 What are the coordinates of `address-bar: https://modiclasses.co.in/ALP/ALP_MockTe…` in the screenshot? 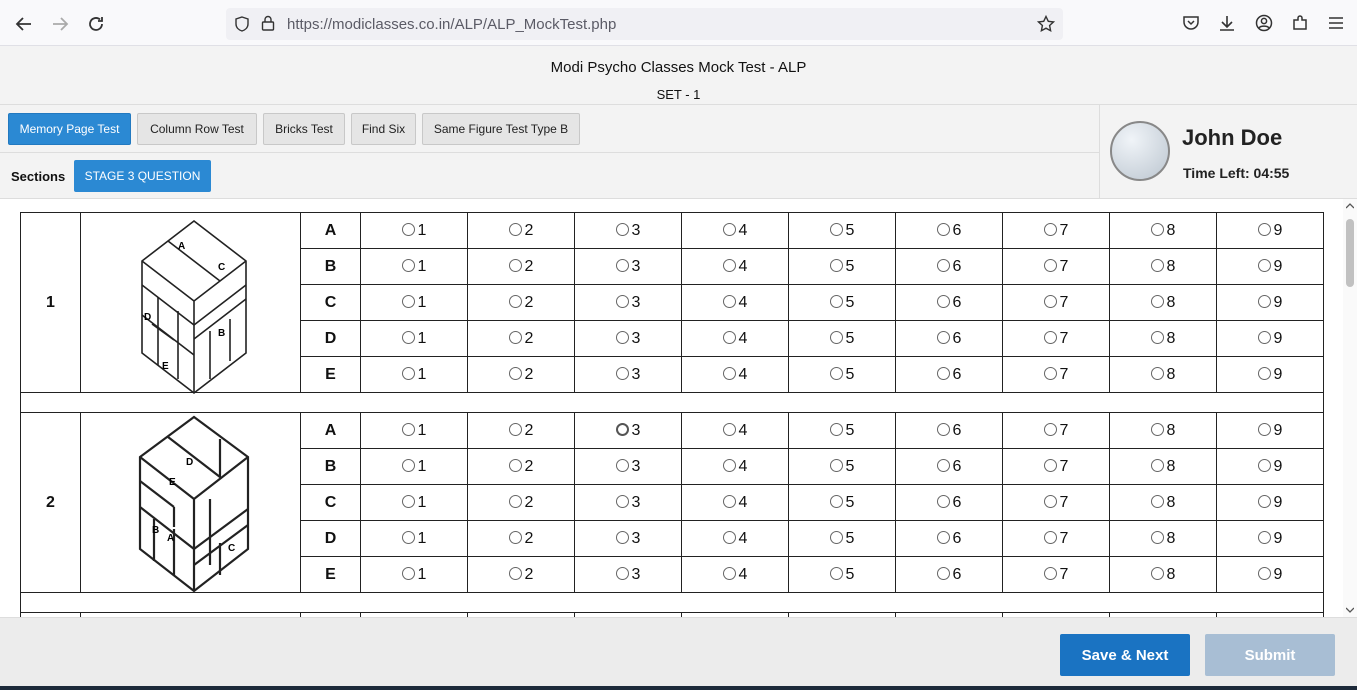 It's located at (644, 24).